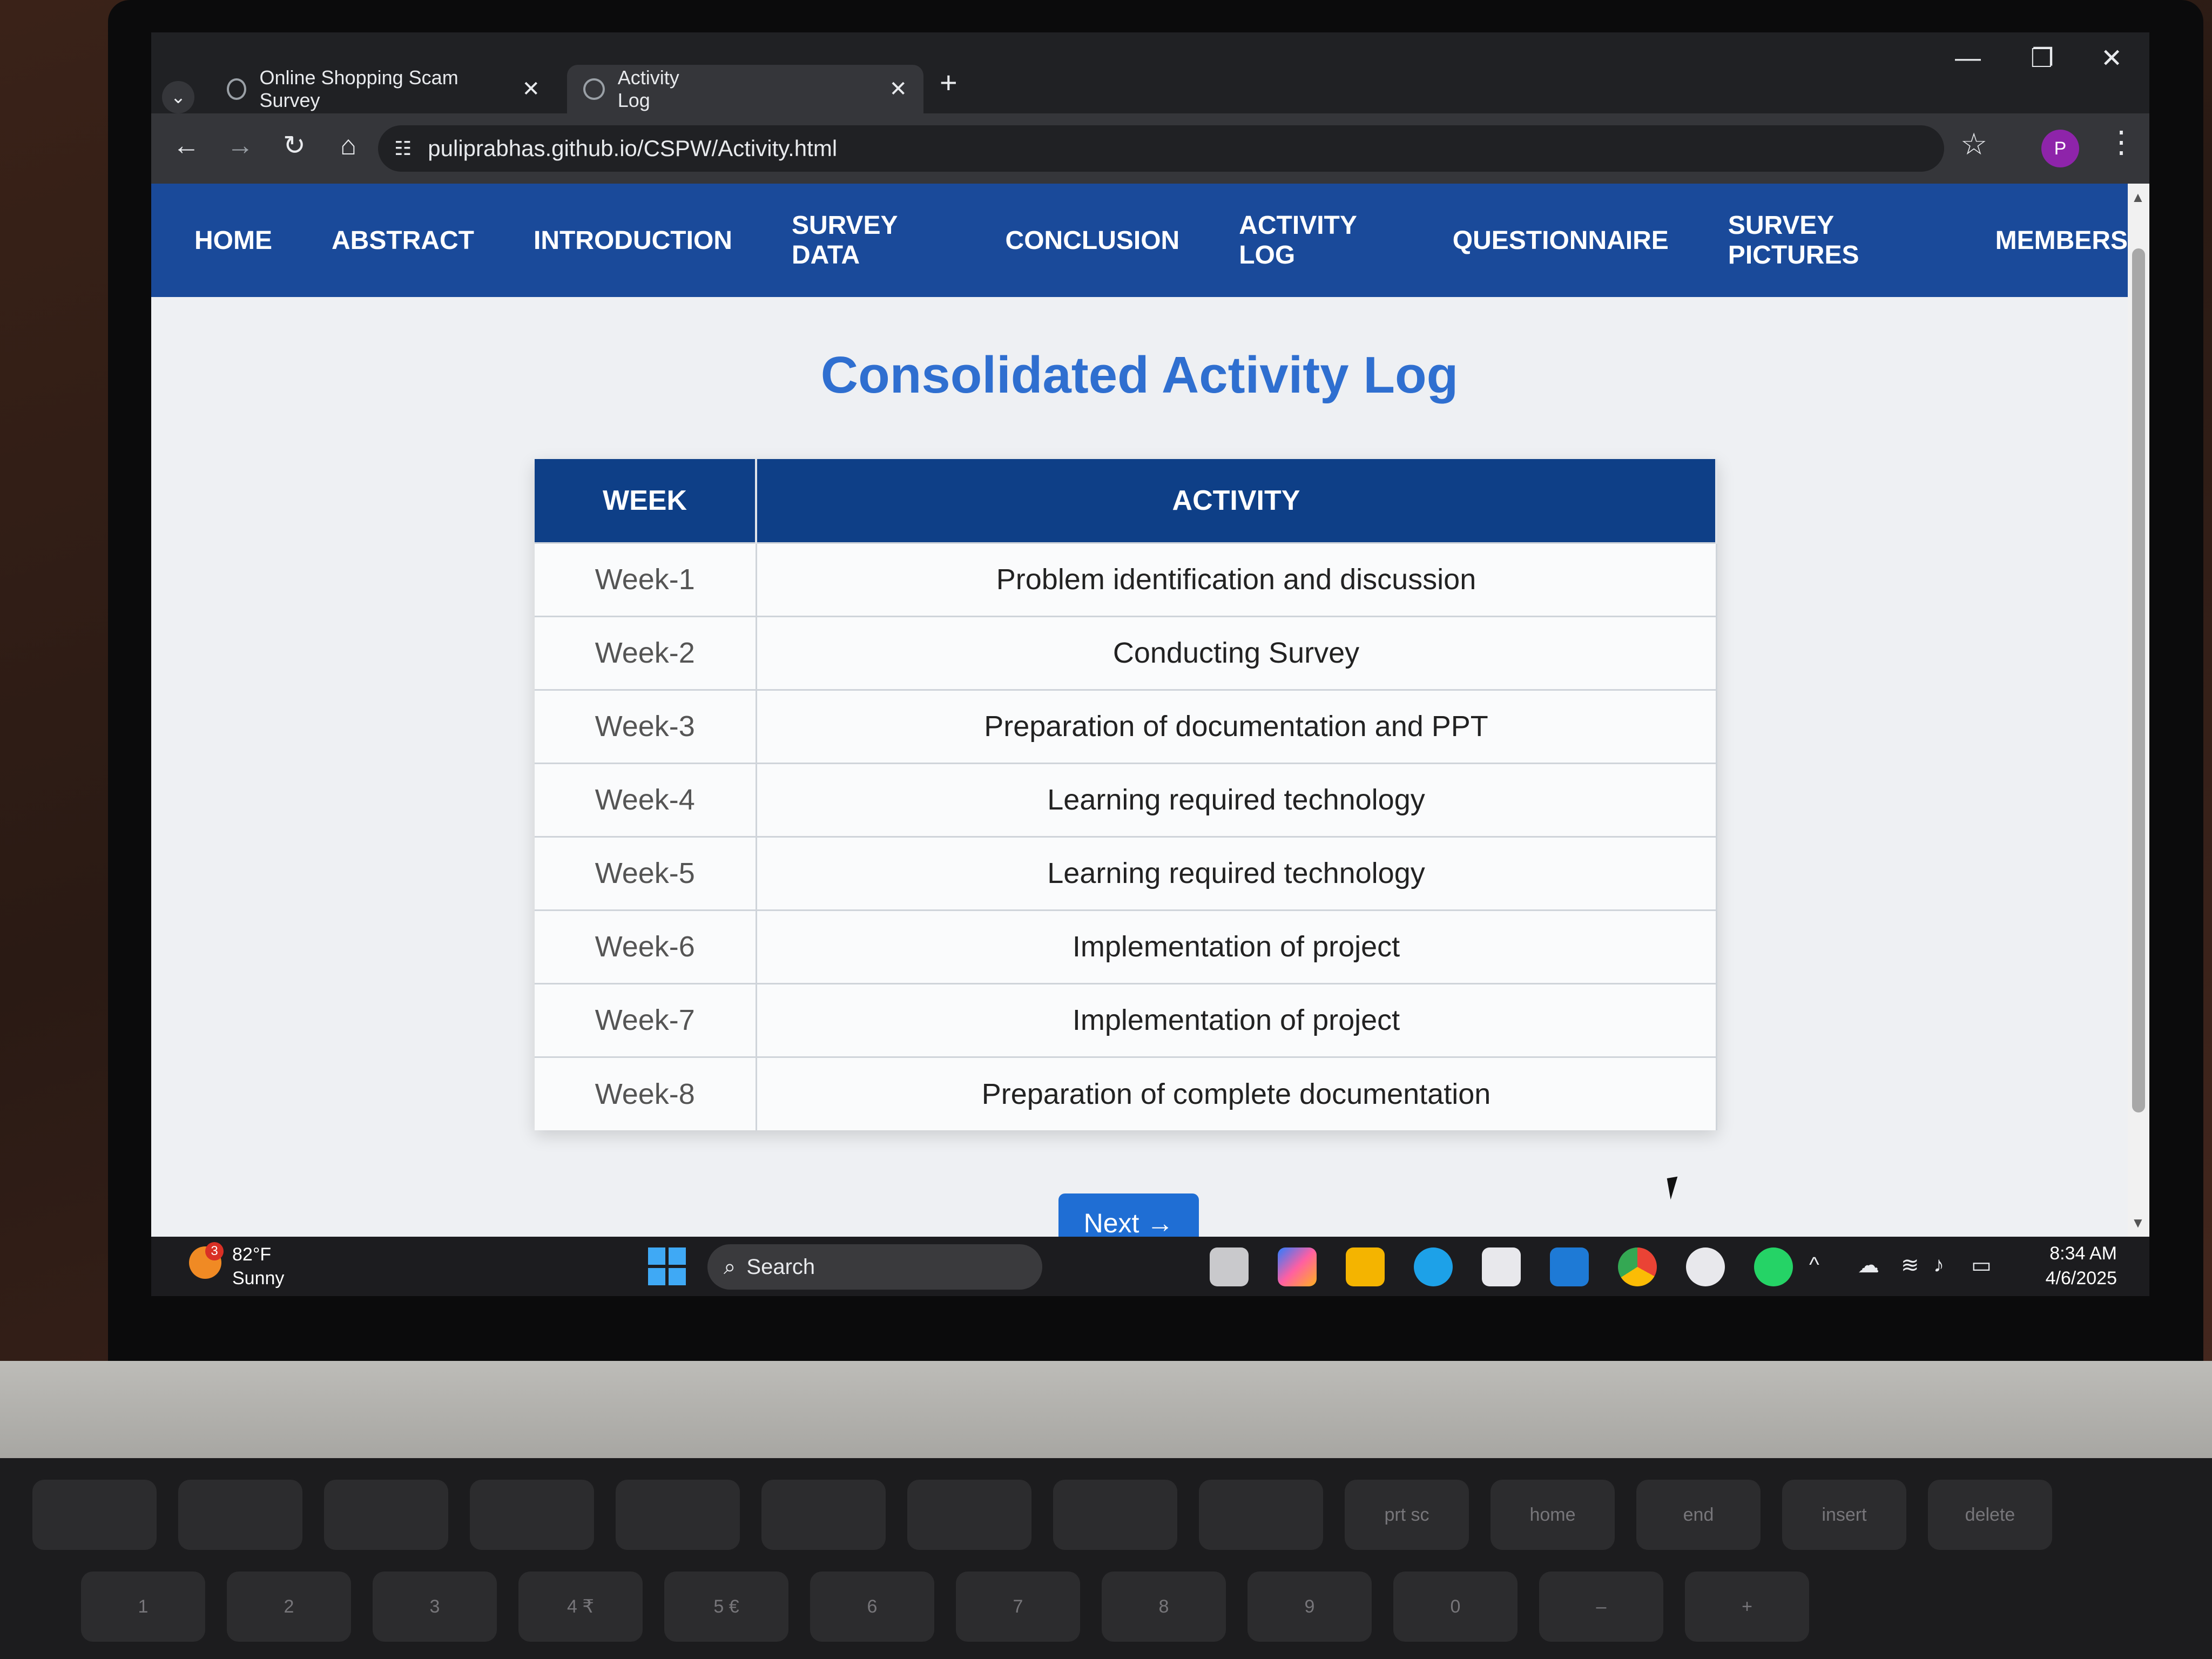  Describe the element at coordinates (1981, 1265) in the screenshot. I see `battery-icon: ▭` at that location.